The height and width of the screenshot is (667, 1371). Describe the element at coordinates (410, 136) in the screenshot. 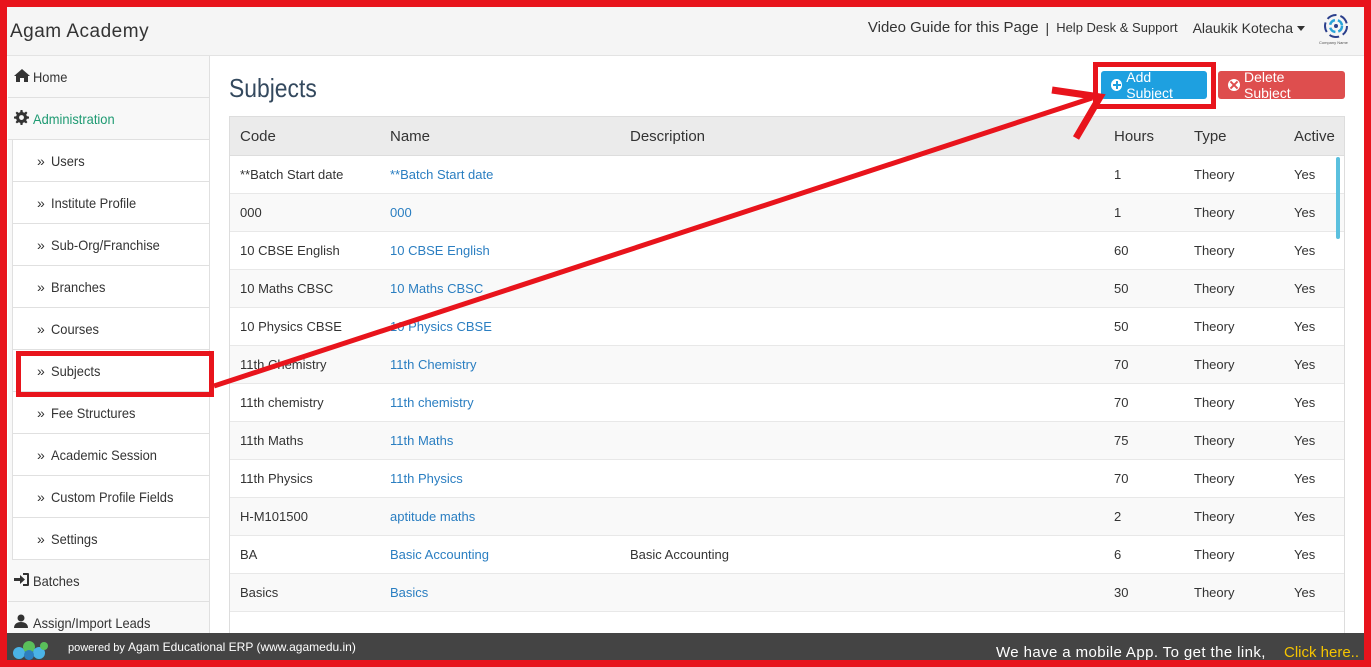

I see `column-header-name: Name` at that location.